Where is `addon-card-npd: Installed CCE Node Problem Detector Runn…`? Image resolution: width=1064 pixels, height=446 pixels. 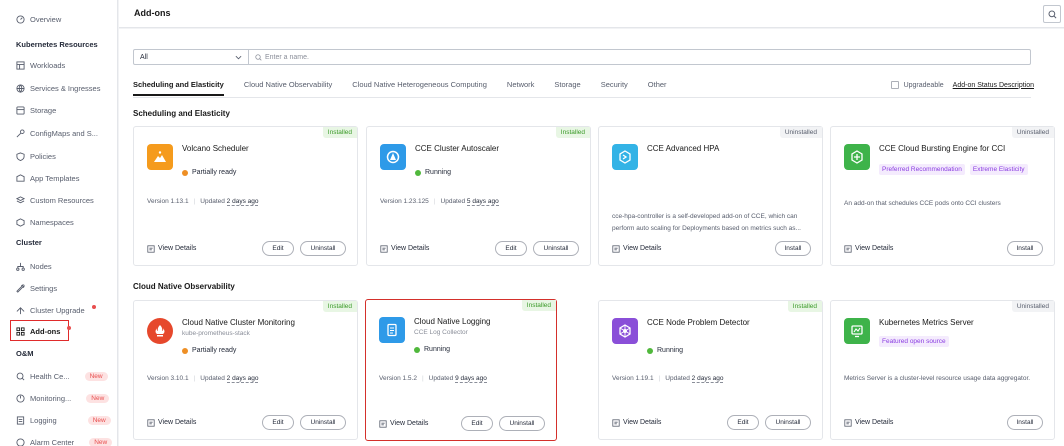 addon-card-npd: Installed CCE Node Problem Detector Runn… is located at coordinates (710, 370).